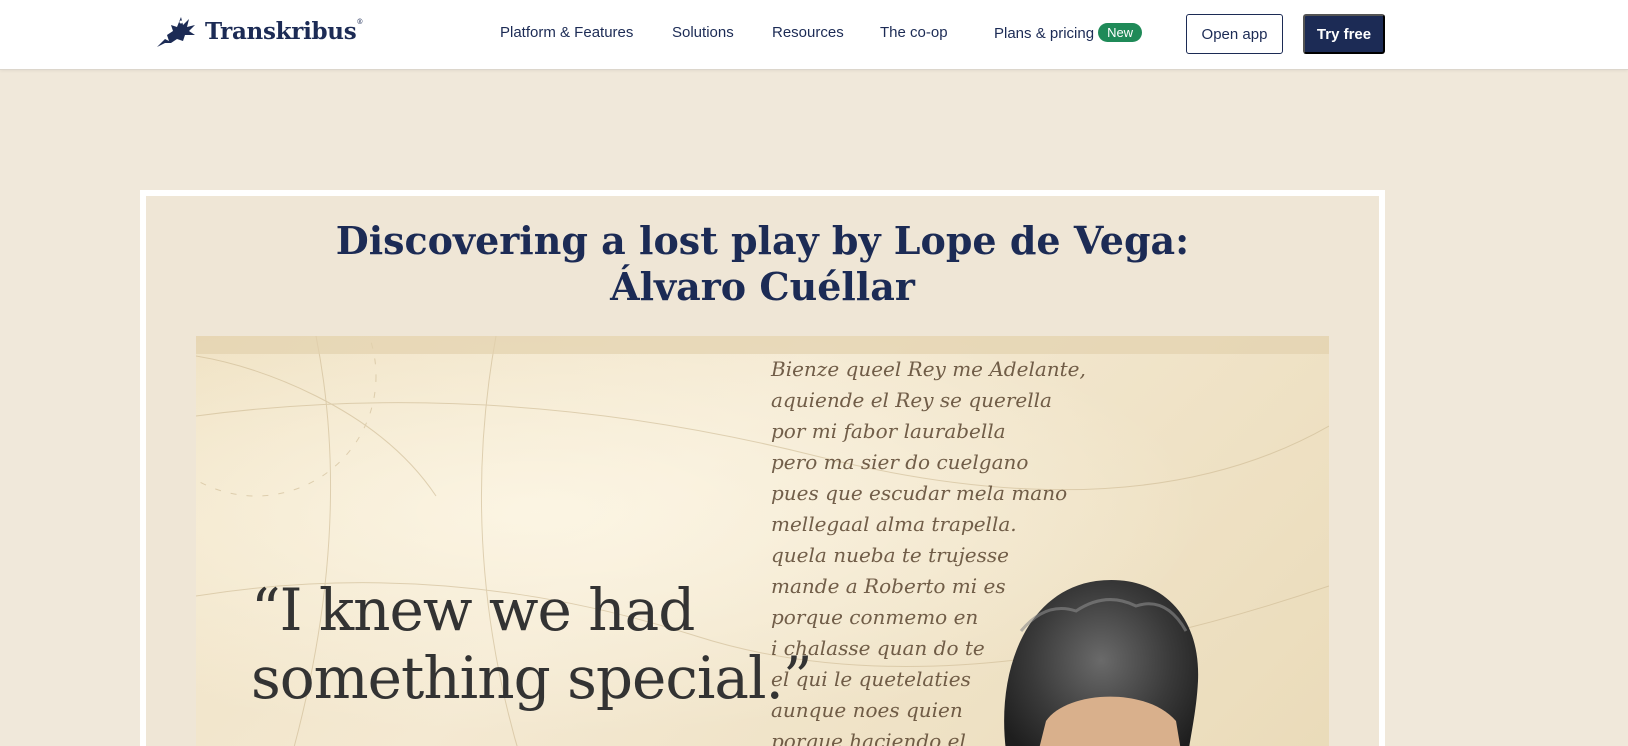 This screenshot has width=1628, height=746. What do you see at coordinates (808, 32) in the screenshot?
I see `nav-resources: Resources` at bounding box center [808, 32].